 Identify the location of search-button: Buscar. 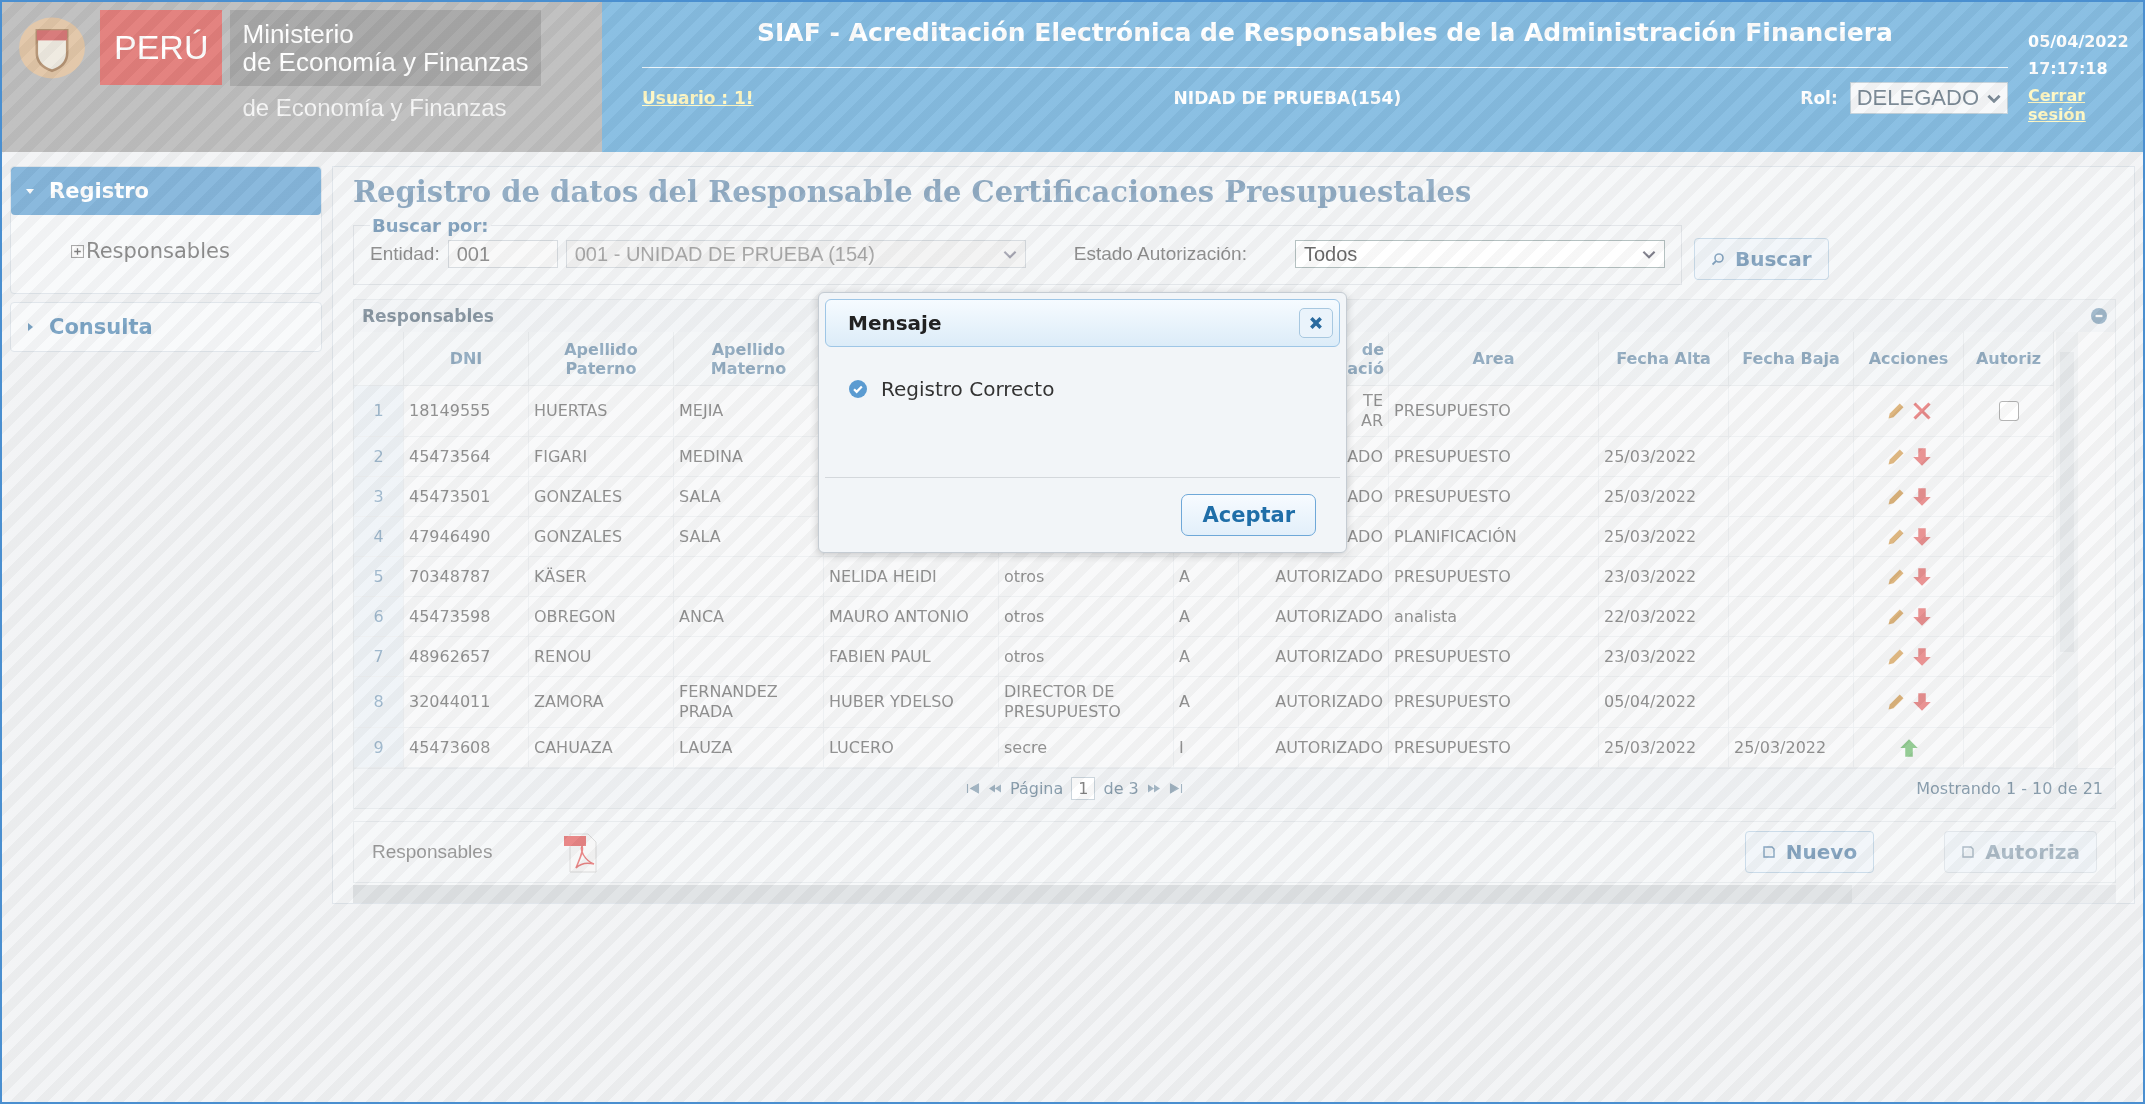
(1761, 259).